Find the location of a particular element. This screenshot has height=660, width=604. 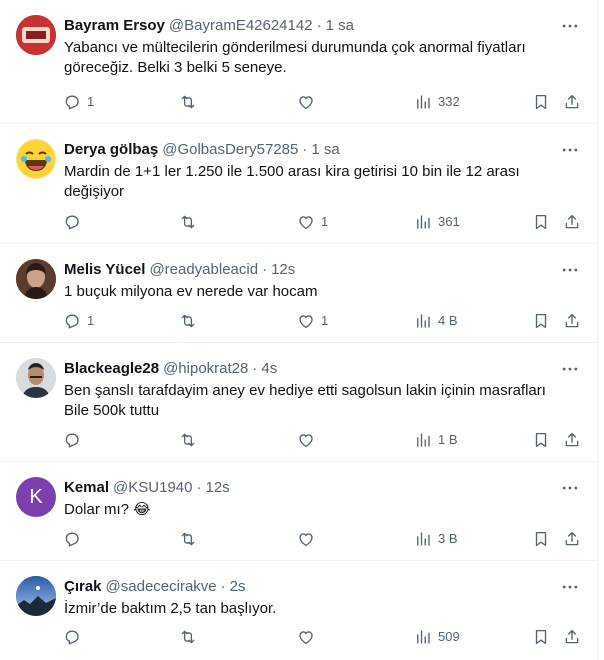

user-name: Blackeagle28 is located at coordinates (111, 369).